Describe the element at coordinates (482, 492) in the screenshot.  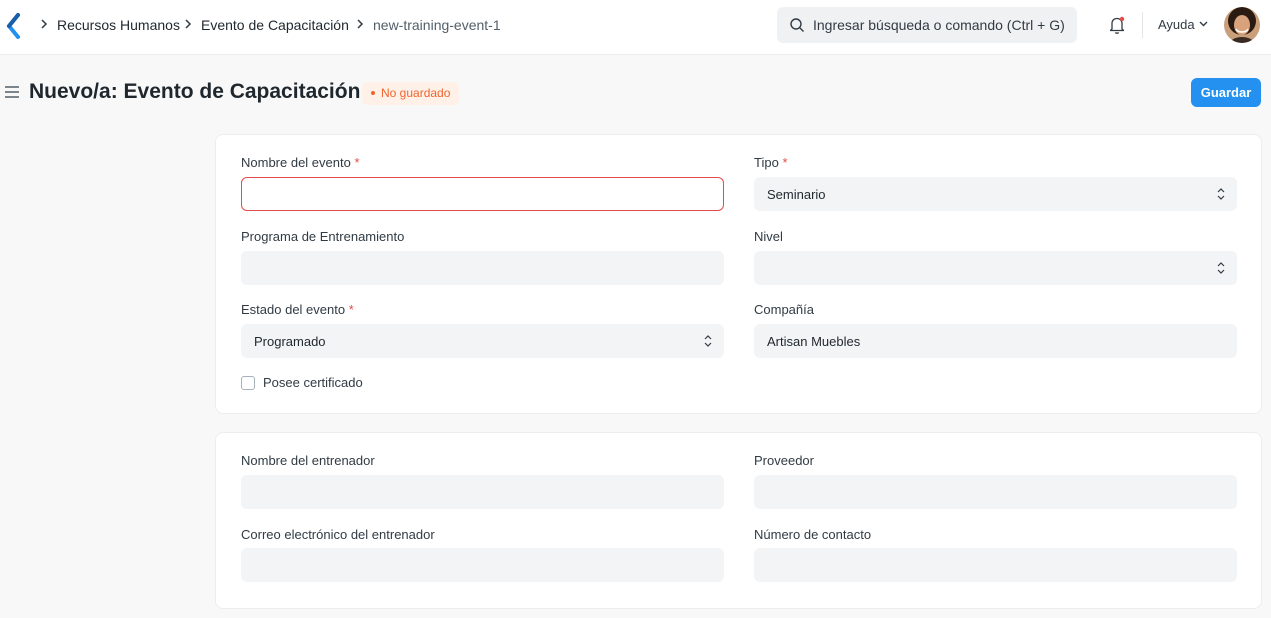
I see `trainer-name-field` at that location.